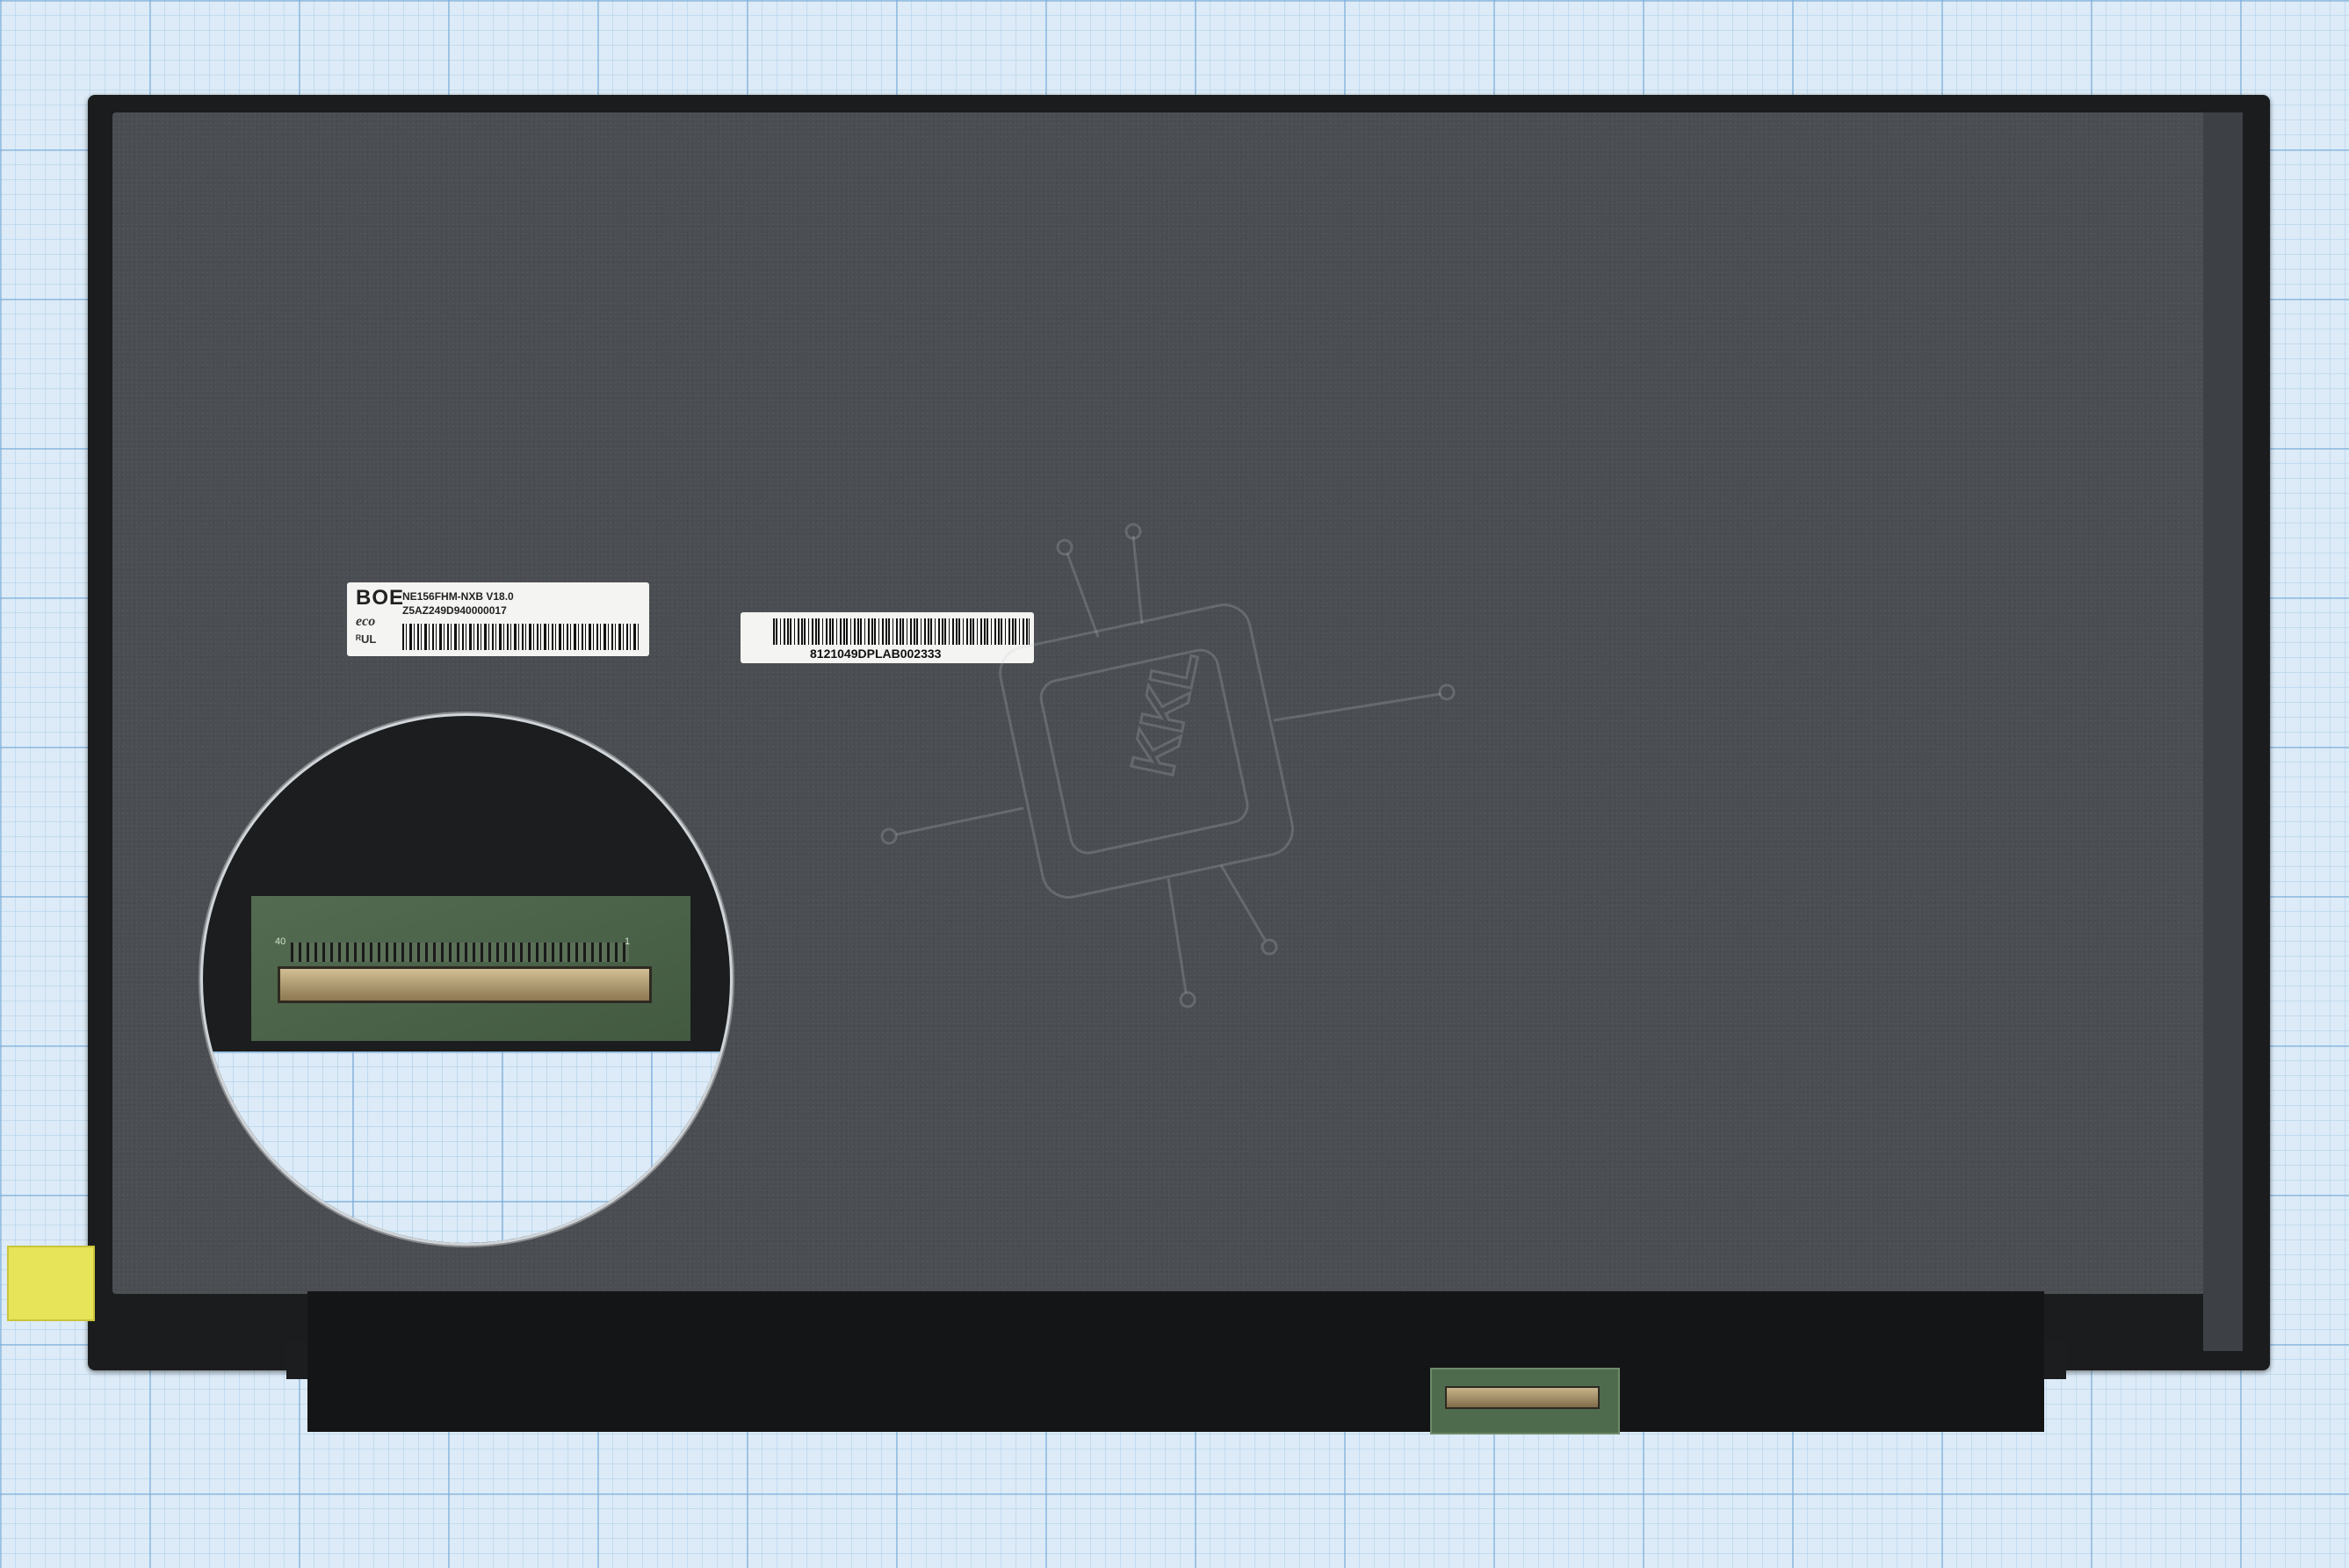  I want to click on ul-certification-icon: ᴿUL, so click(366, 639).